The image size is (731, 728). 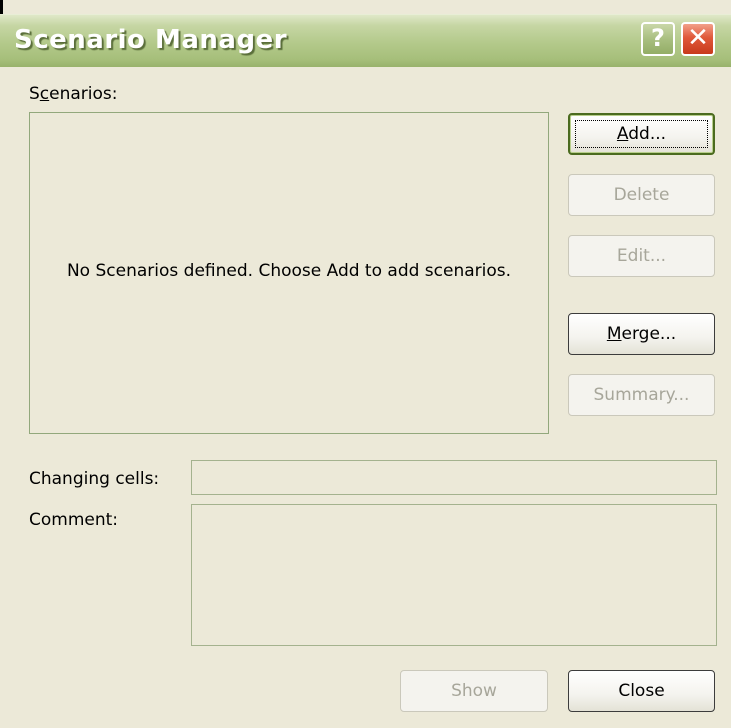 What do you see at coordinates (365, 40) in the screenshot?
I see `title-bar: Scenario Manager ? ✕` at bounding box center [365, 40].